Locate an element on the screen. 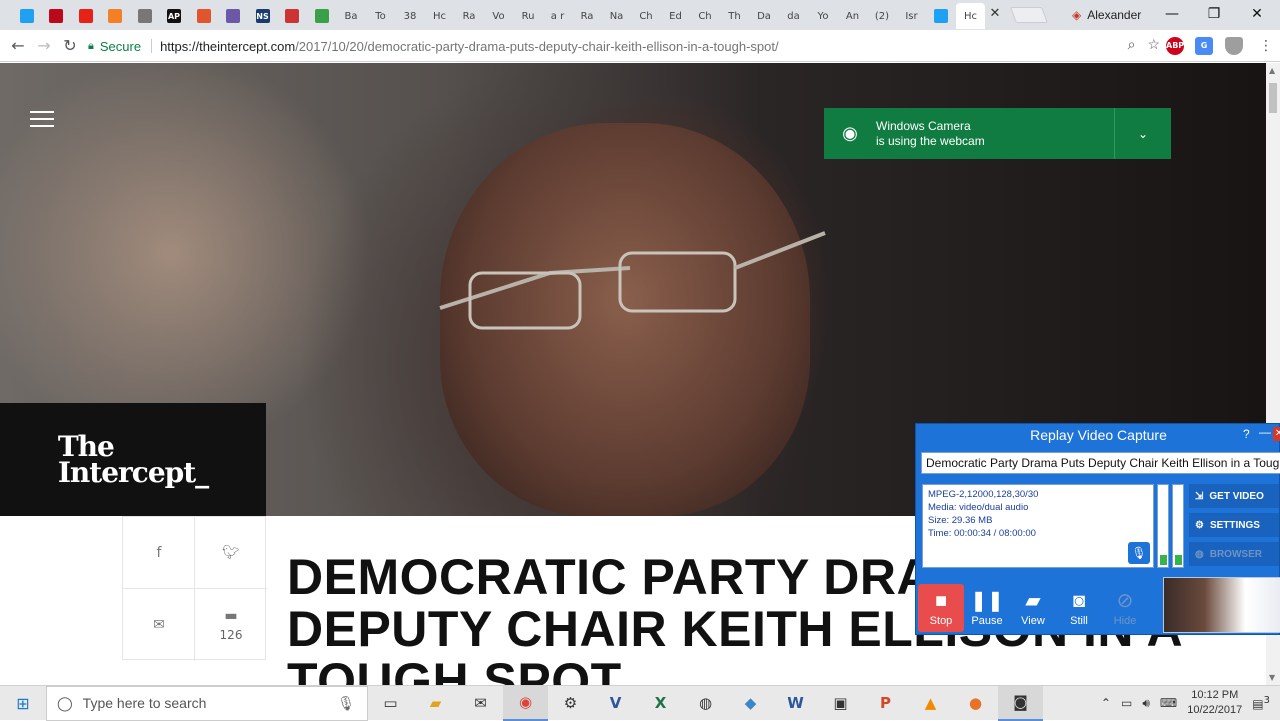  browser-tab: Isr is located at coordinates (911, 16).